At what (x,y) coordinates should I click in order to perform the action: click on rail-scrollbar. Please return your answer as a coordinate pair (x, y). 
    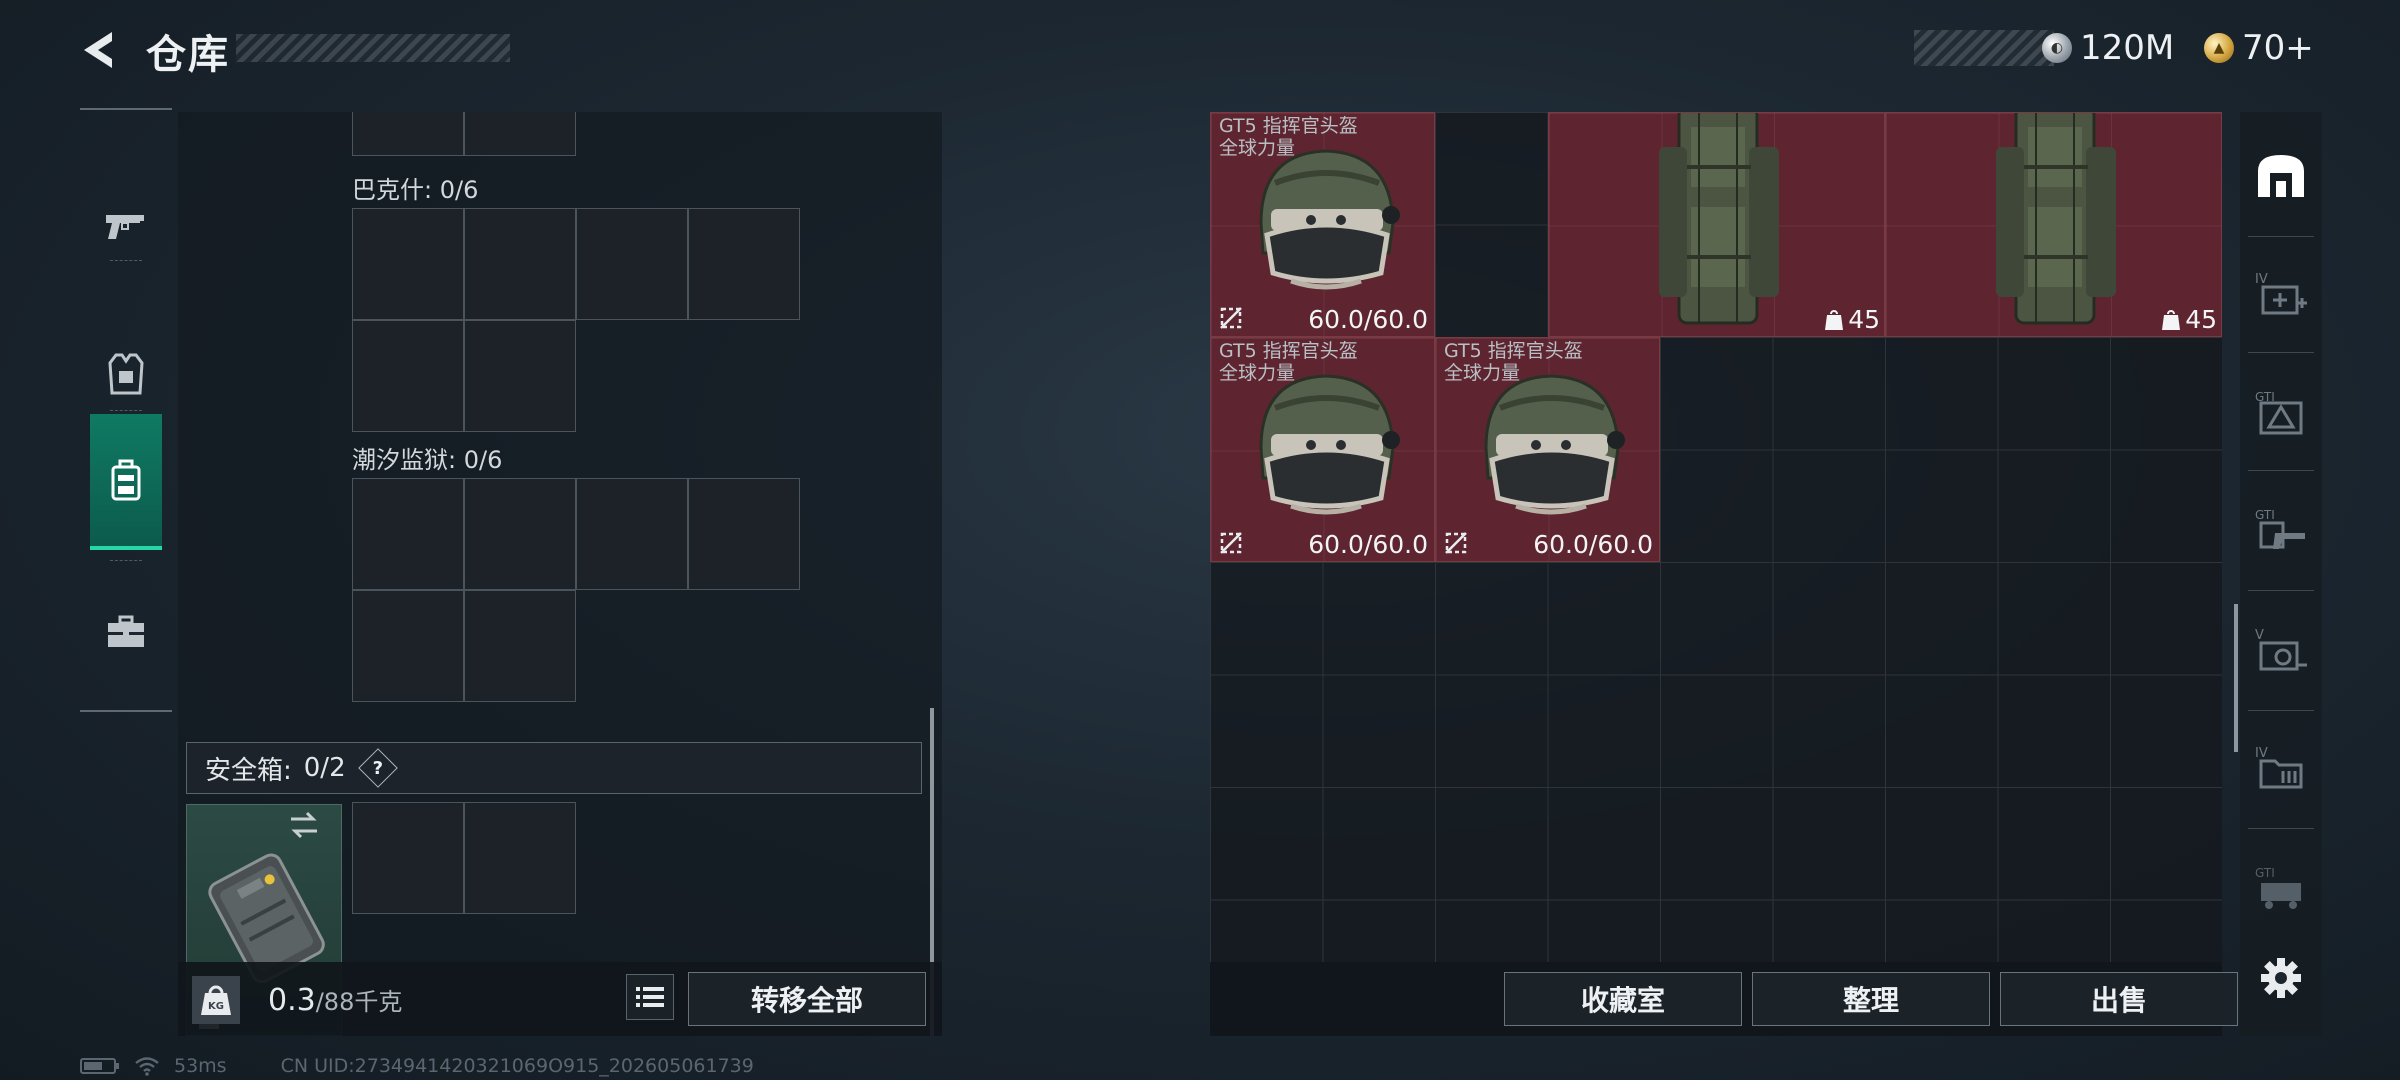
    Looking at the image, I should click on (2236, 678).